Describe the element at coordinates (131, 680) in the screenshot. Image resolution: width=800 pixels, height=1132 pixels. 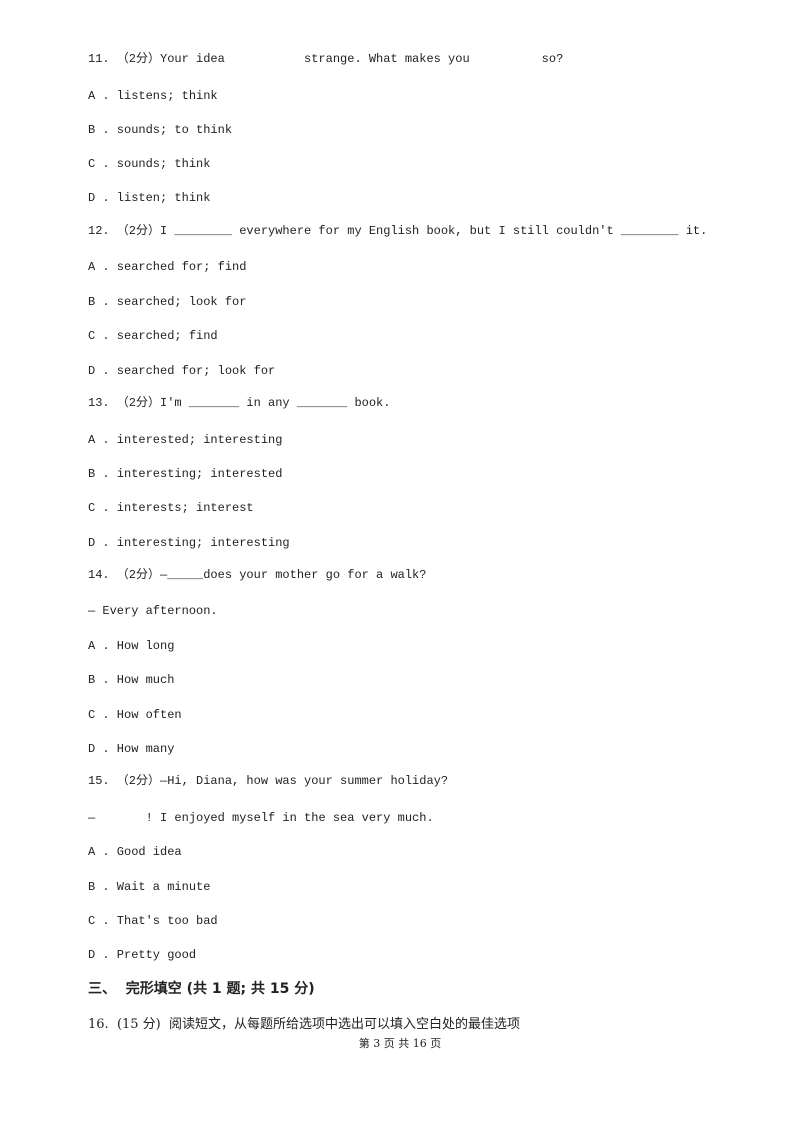
I see `question-14-option-b: B . How much` at that location.